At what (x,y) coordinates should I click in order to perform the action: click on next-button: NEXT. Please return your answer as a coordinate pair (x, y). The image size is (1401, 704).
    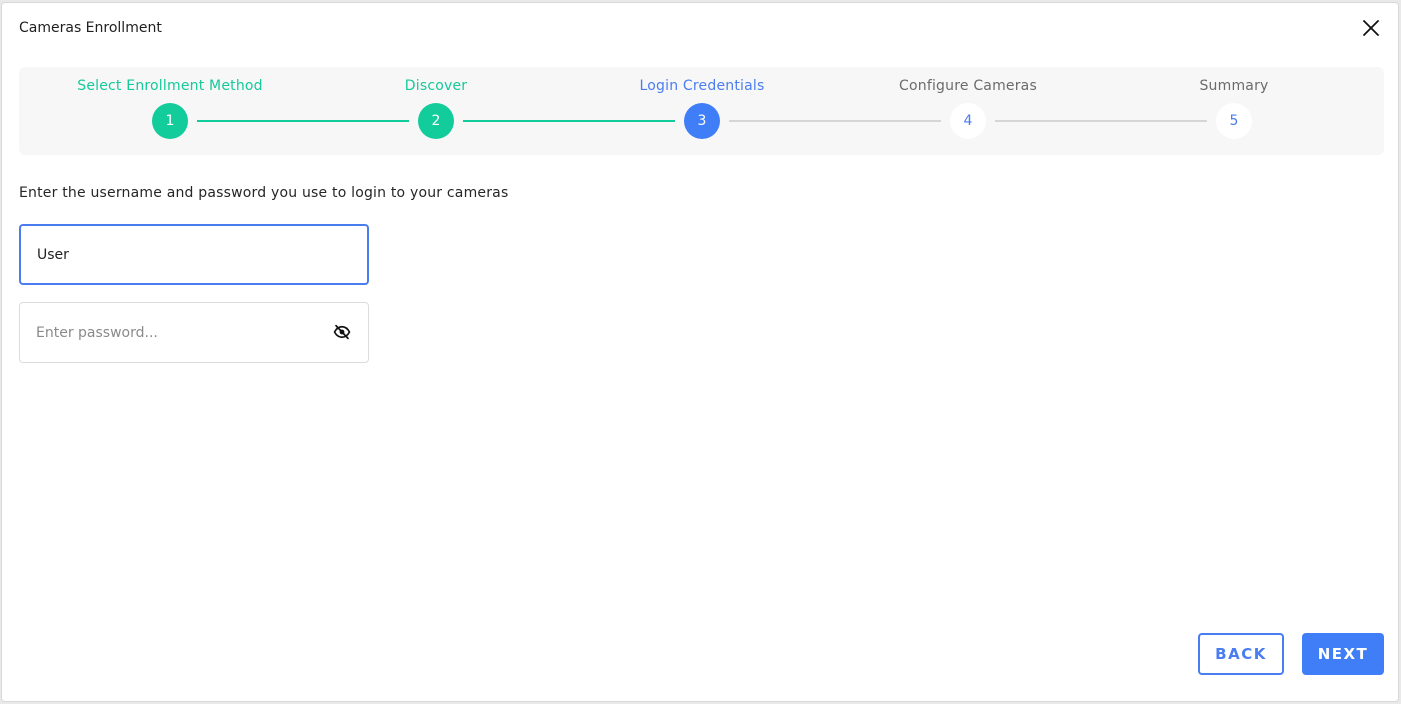
    Looking at the image, I should click on (1343, 654).